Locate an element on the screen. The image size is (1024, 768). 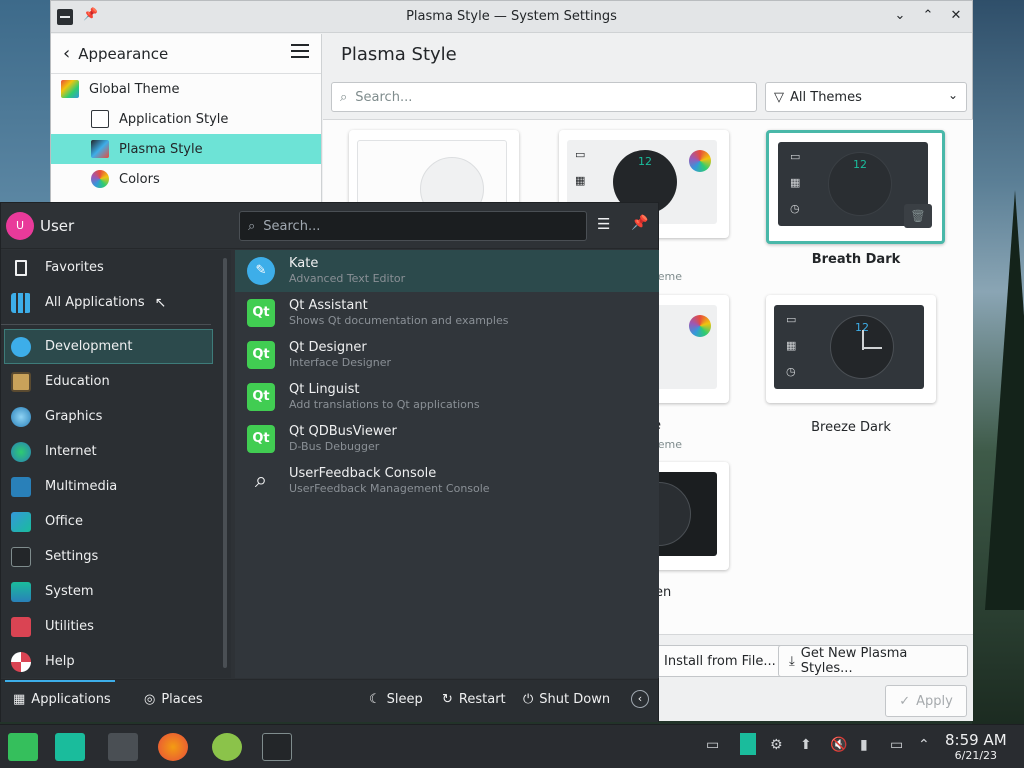
category-development: Development is located at coordinates (108, 346).